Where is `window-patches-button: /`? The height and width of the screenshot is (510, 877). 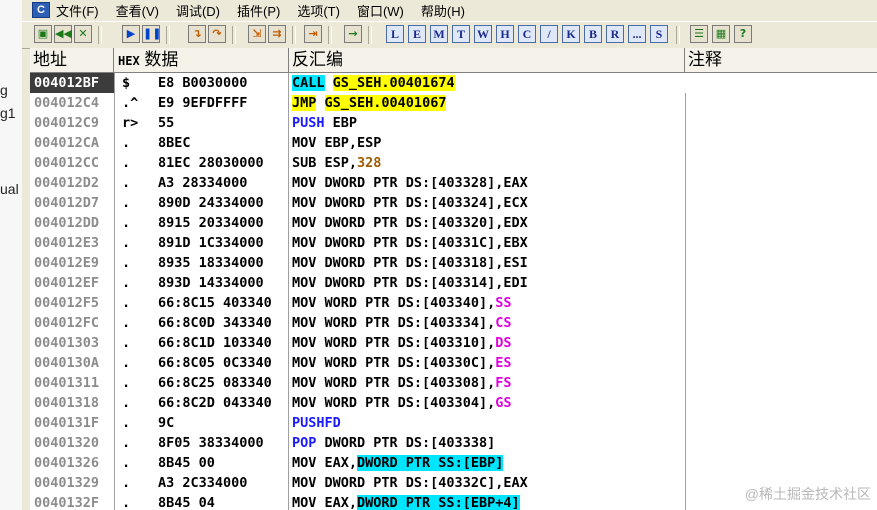
window-patches-button: / is located at coordinates (549, 34).